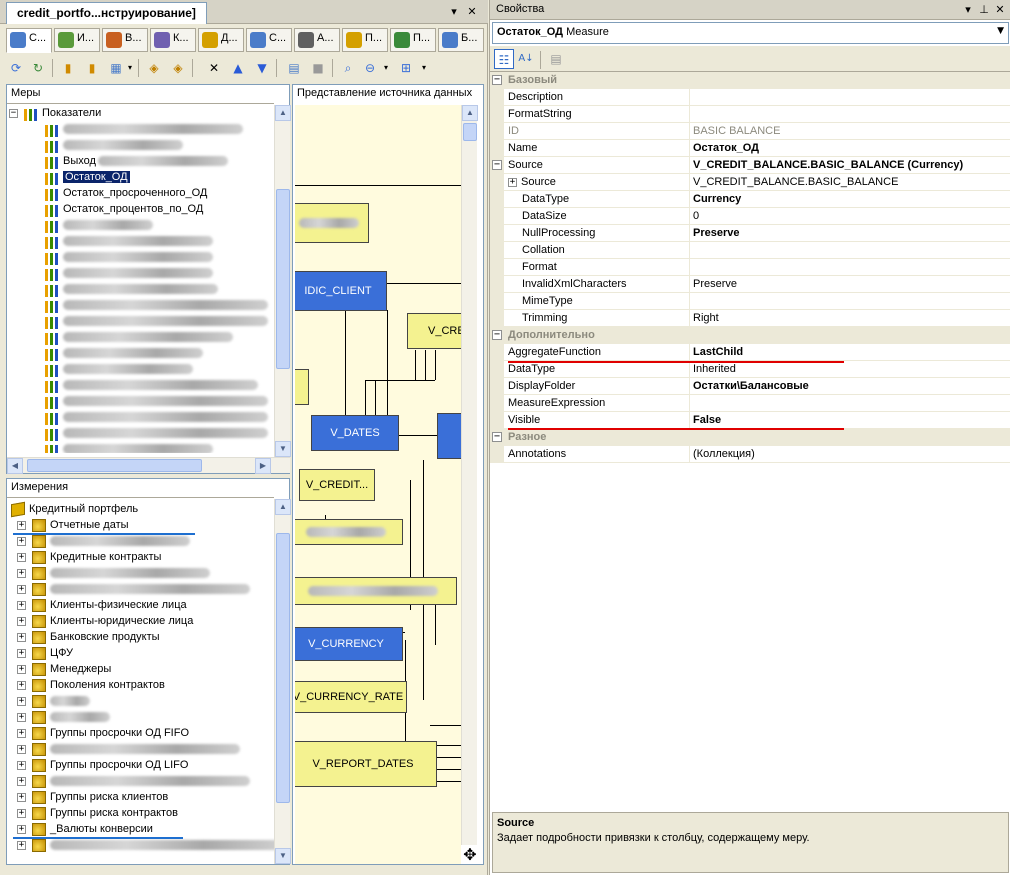  Describe the element at coordinates (434, 331) in the screenshot. I see `dsv-table: V_CRE` at that location.